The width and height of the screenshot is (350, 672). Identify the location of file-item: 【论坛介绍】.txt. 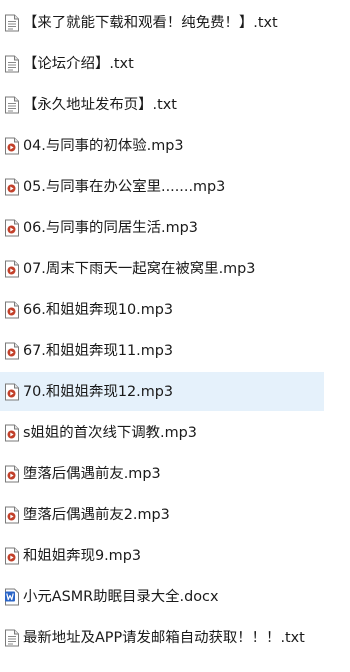
(162, 63).